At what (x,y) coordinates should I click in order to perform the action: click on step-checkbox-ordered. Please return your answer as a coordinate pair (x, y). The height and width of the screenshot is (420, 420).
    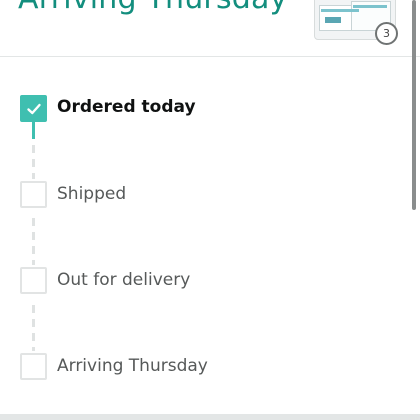
    Looking at the image, I should click on (33, 108).